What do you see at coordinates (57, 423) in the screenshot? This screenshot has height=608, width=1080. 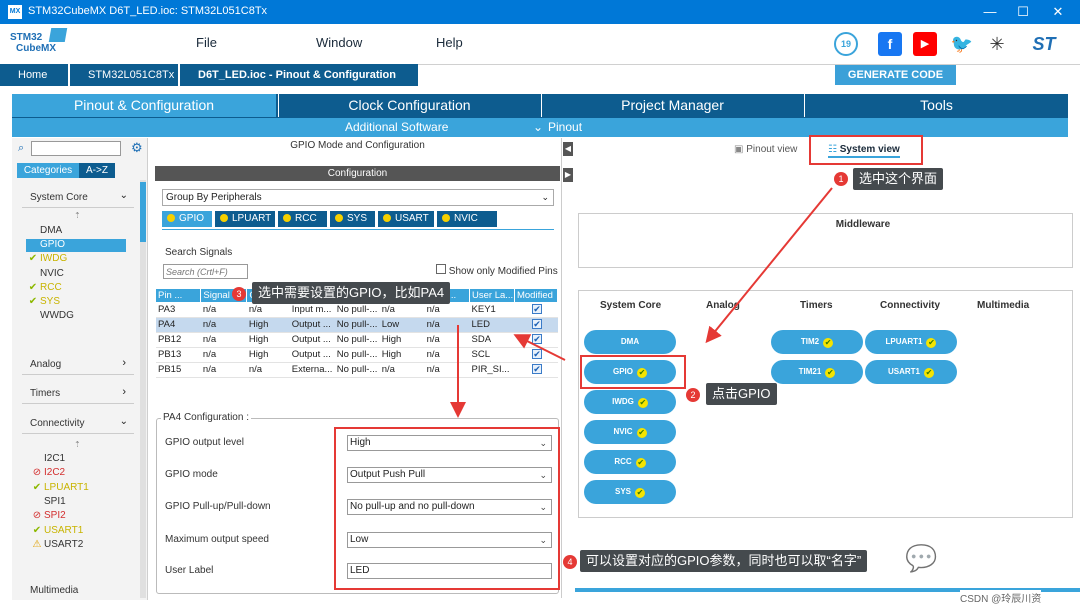 I see `section-label: Connectivity` at bounding box center [57, 423].